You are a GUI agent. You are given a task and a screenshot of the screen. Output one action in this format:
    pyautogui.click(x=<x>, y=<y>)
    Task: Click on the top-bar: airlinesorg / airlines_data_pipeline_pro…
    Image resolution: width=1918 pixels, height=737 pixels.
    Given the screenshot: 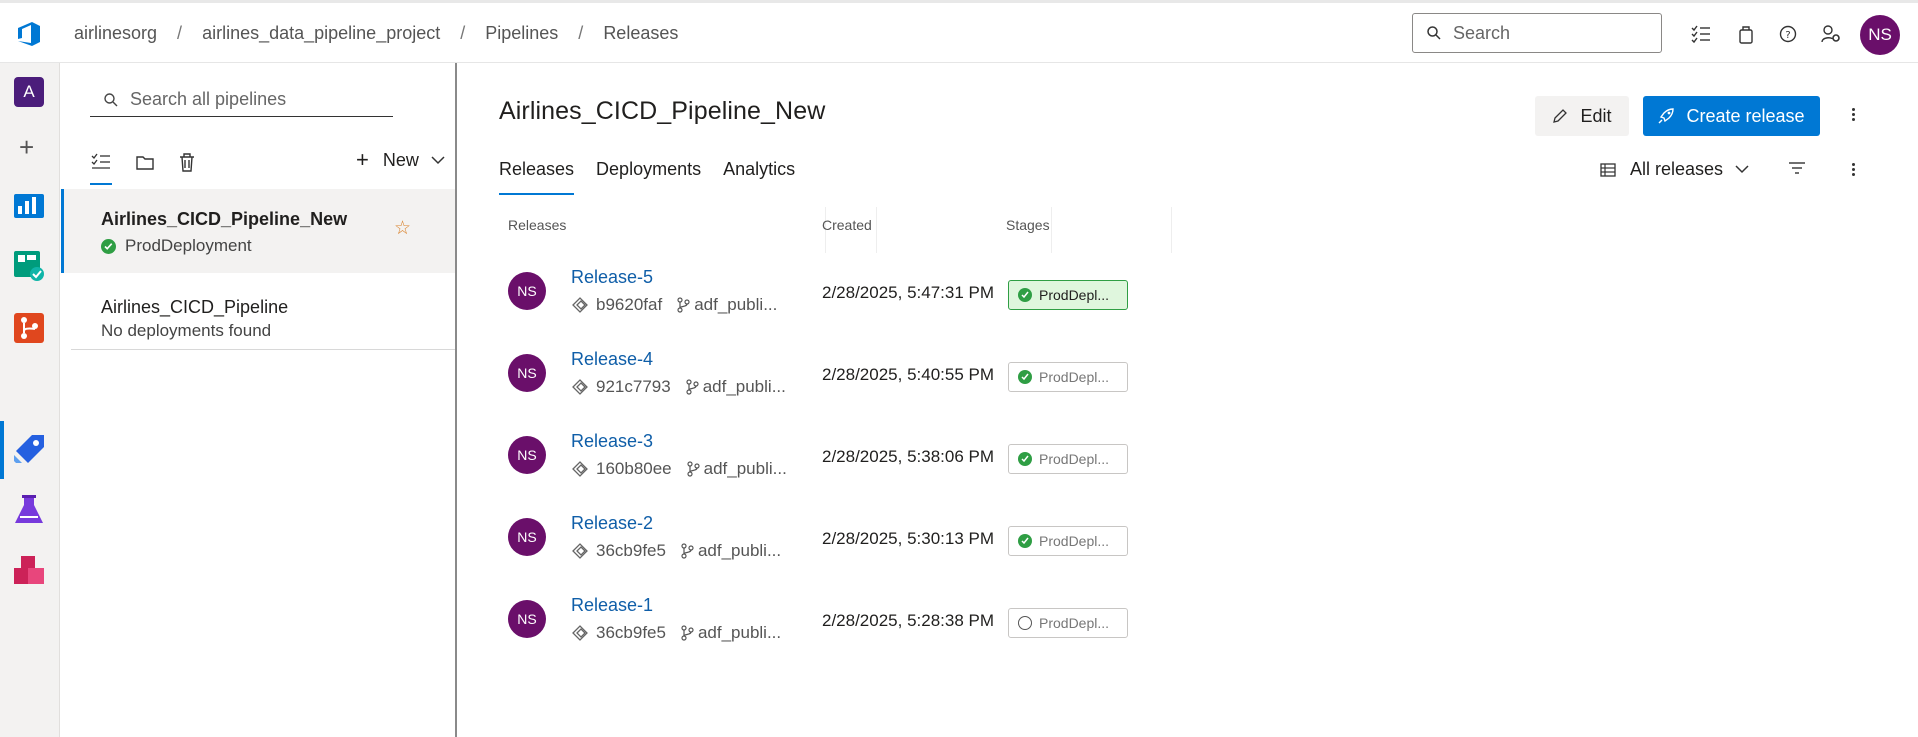 What is the action you would take?
    pyautogui.click(x=959, y=31)
    